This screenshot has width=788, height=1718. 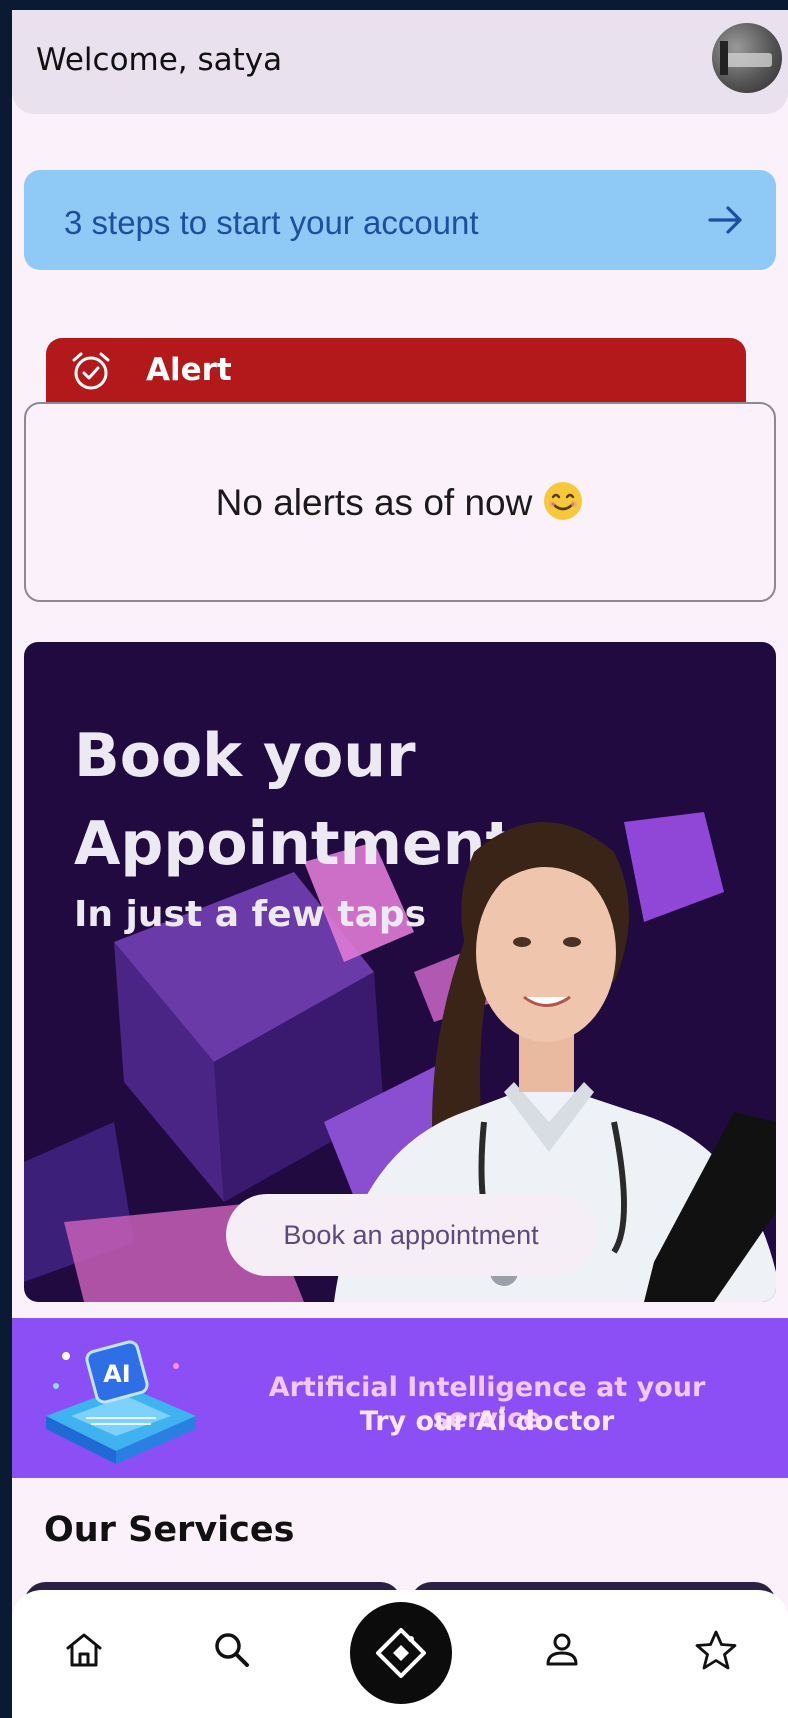 I want to click on ai-chip-icon: AI, so click(x=121, y=1402).